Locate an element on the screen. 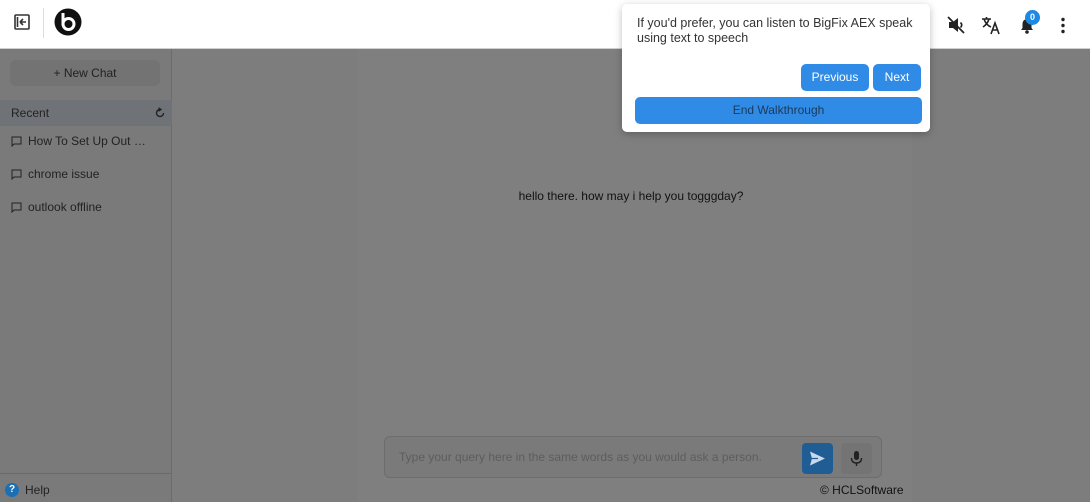 The height and width of the screenshot is (502, 1090). copyright-text: © HCLSoftware is located at coordinates (862, 490).